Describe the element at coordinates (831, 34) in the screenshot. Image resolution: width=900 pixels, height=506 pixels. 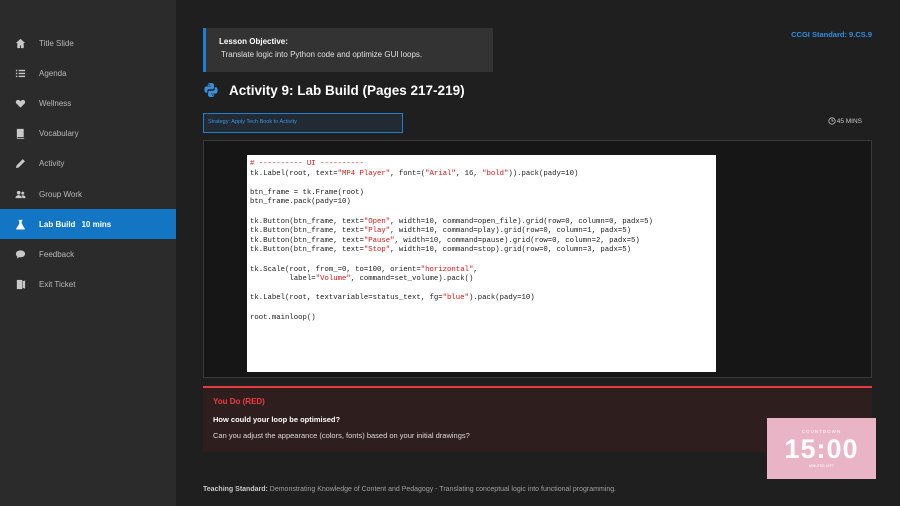
I see `standard-label: CCGI Standard: 9.CS.9` at that location.